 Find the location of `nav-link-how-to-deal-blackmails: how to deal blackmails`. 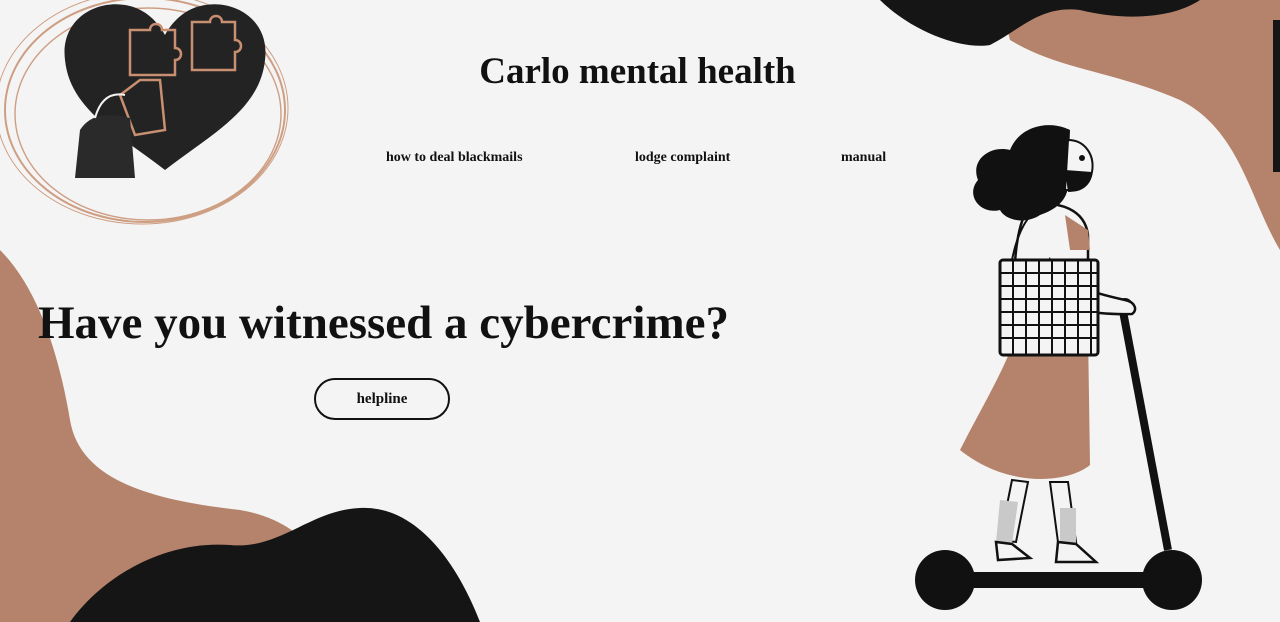

nav-link-how-to-deal-blackmails: how to deal blackmails is located at coordinates (454, 158).